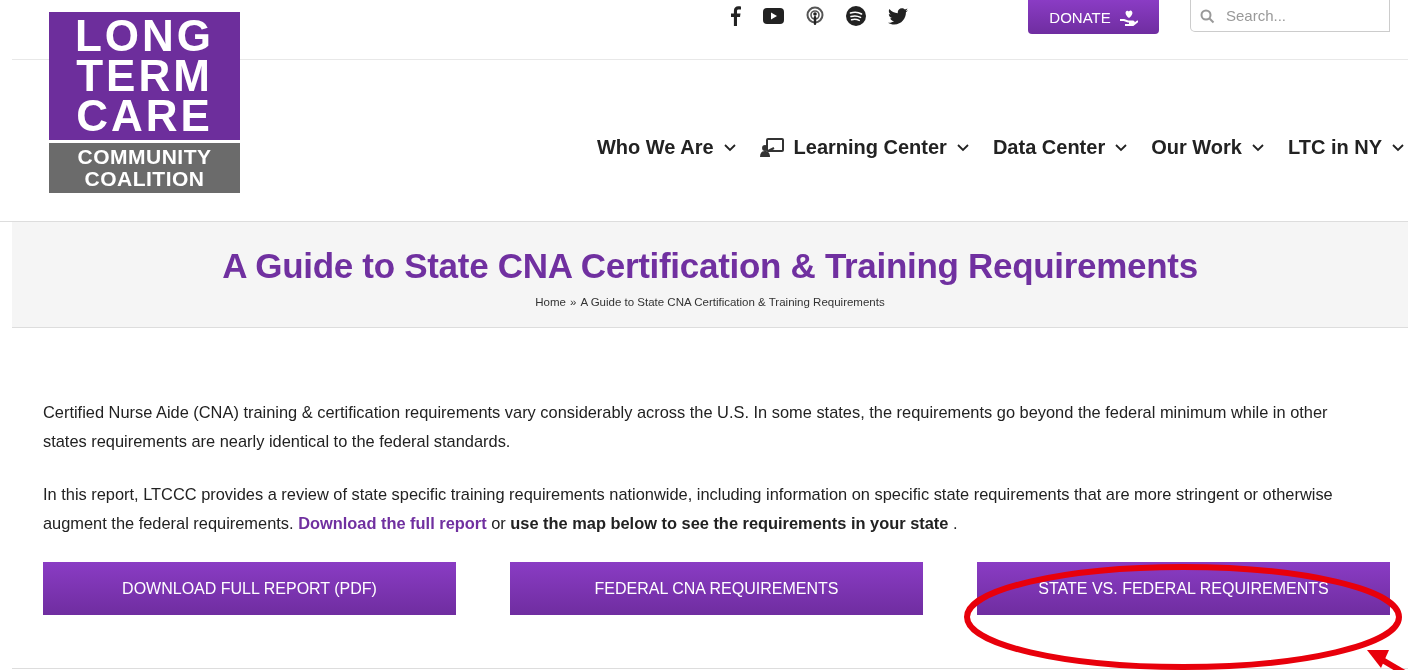  Describe the element at coordinates (864, 147) in the screenshot. I see `nav-menu-item: Learning Center` at that location.